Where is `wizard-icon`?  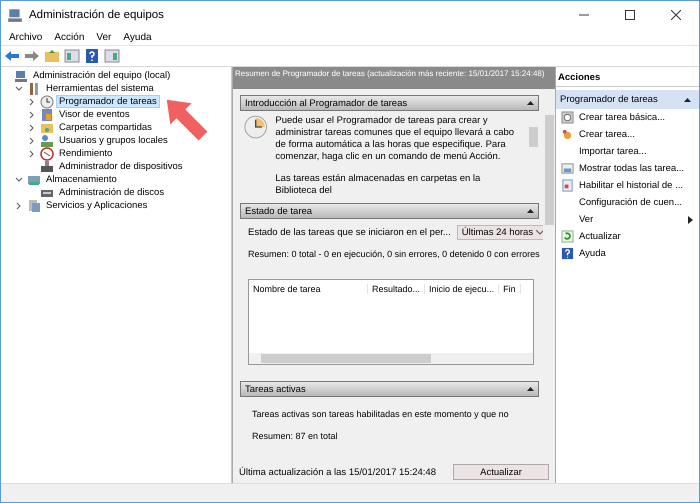 wizard-icon is located at coordinates (567, 117).